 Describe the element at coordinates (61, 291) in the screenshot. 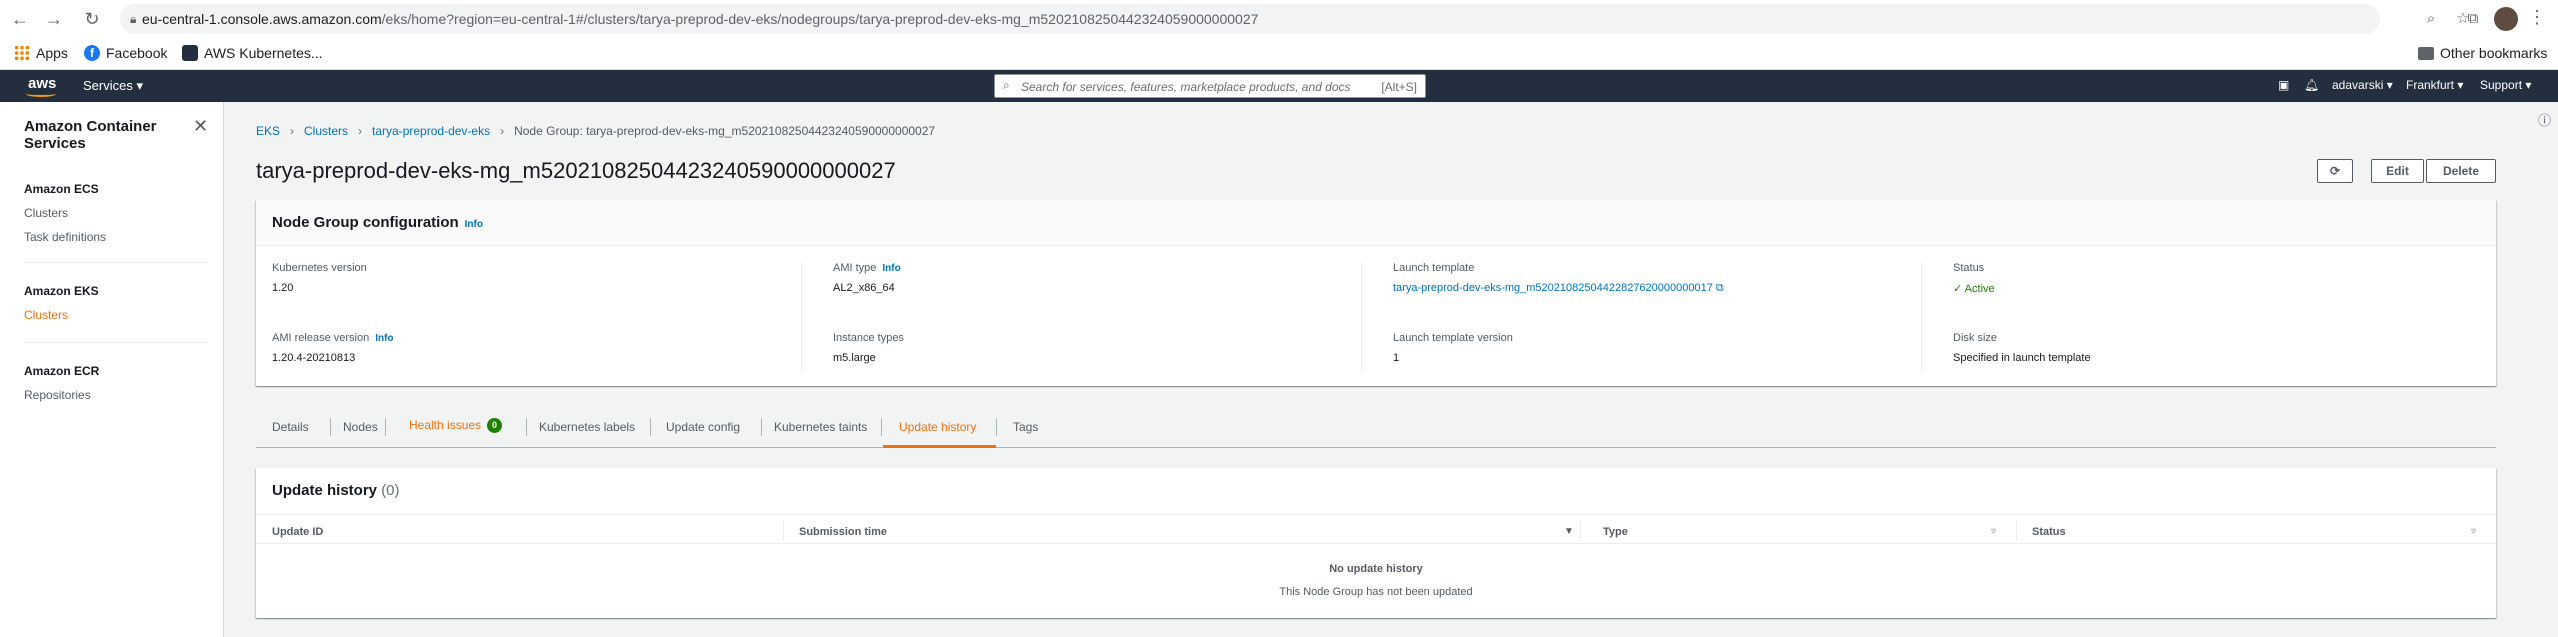

I see `sidebar-heading-eks: Amazon EKS` at that location.